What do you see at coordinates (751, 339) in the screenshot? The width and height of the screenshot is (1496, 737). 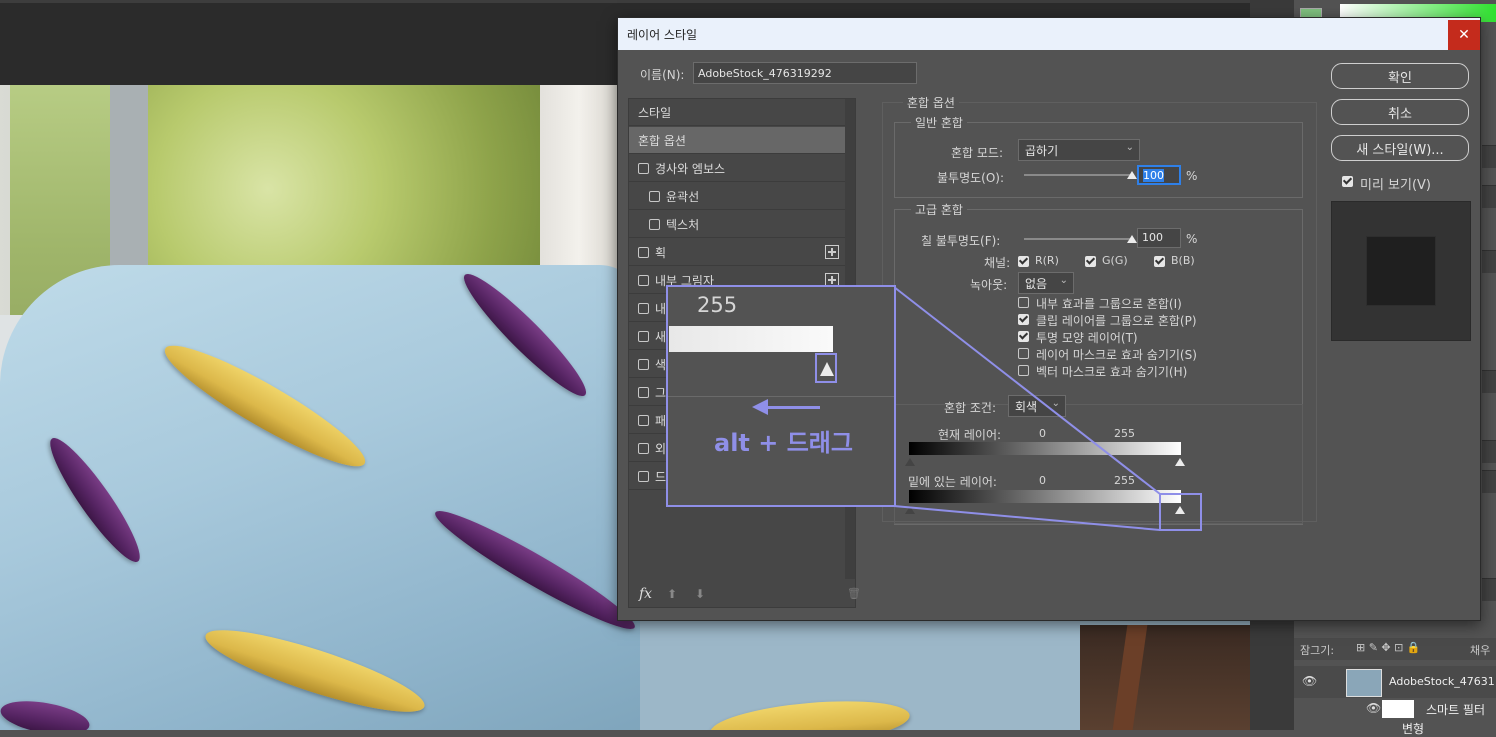 I see `zoom-gradient` at bounding box center [751, 339].